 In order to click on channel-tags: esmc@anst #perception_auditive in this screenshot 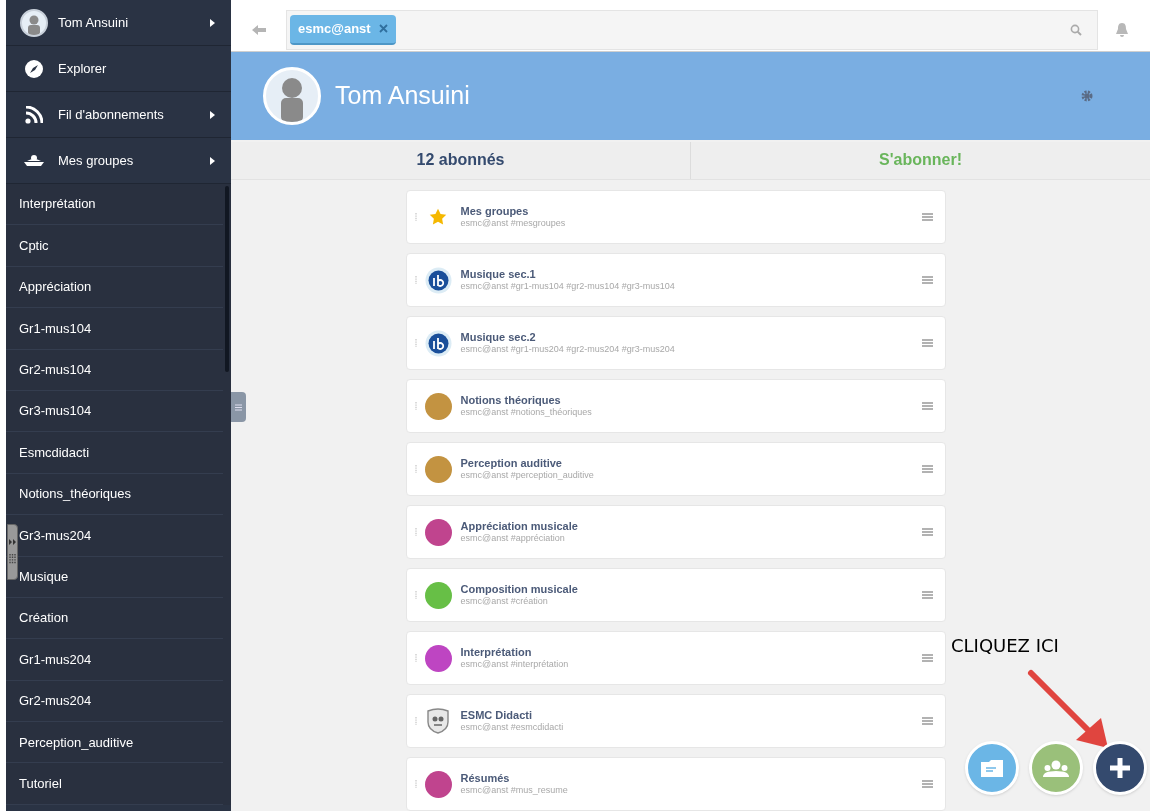, I will do `click(691, 476)`.